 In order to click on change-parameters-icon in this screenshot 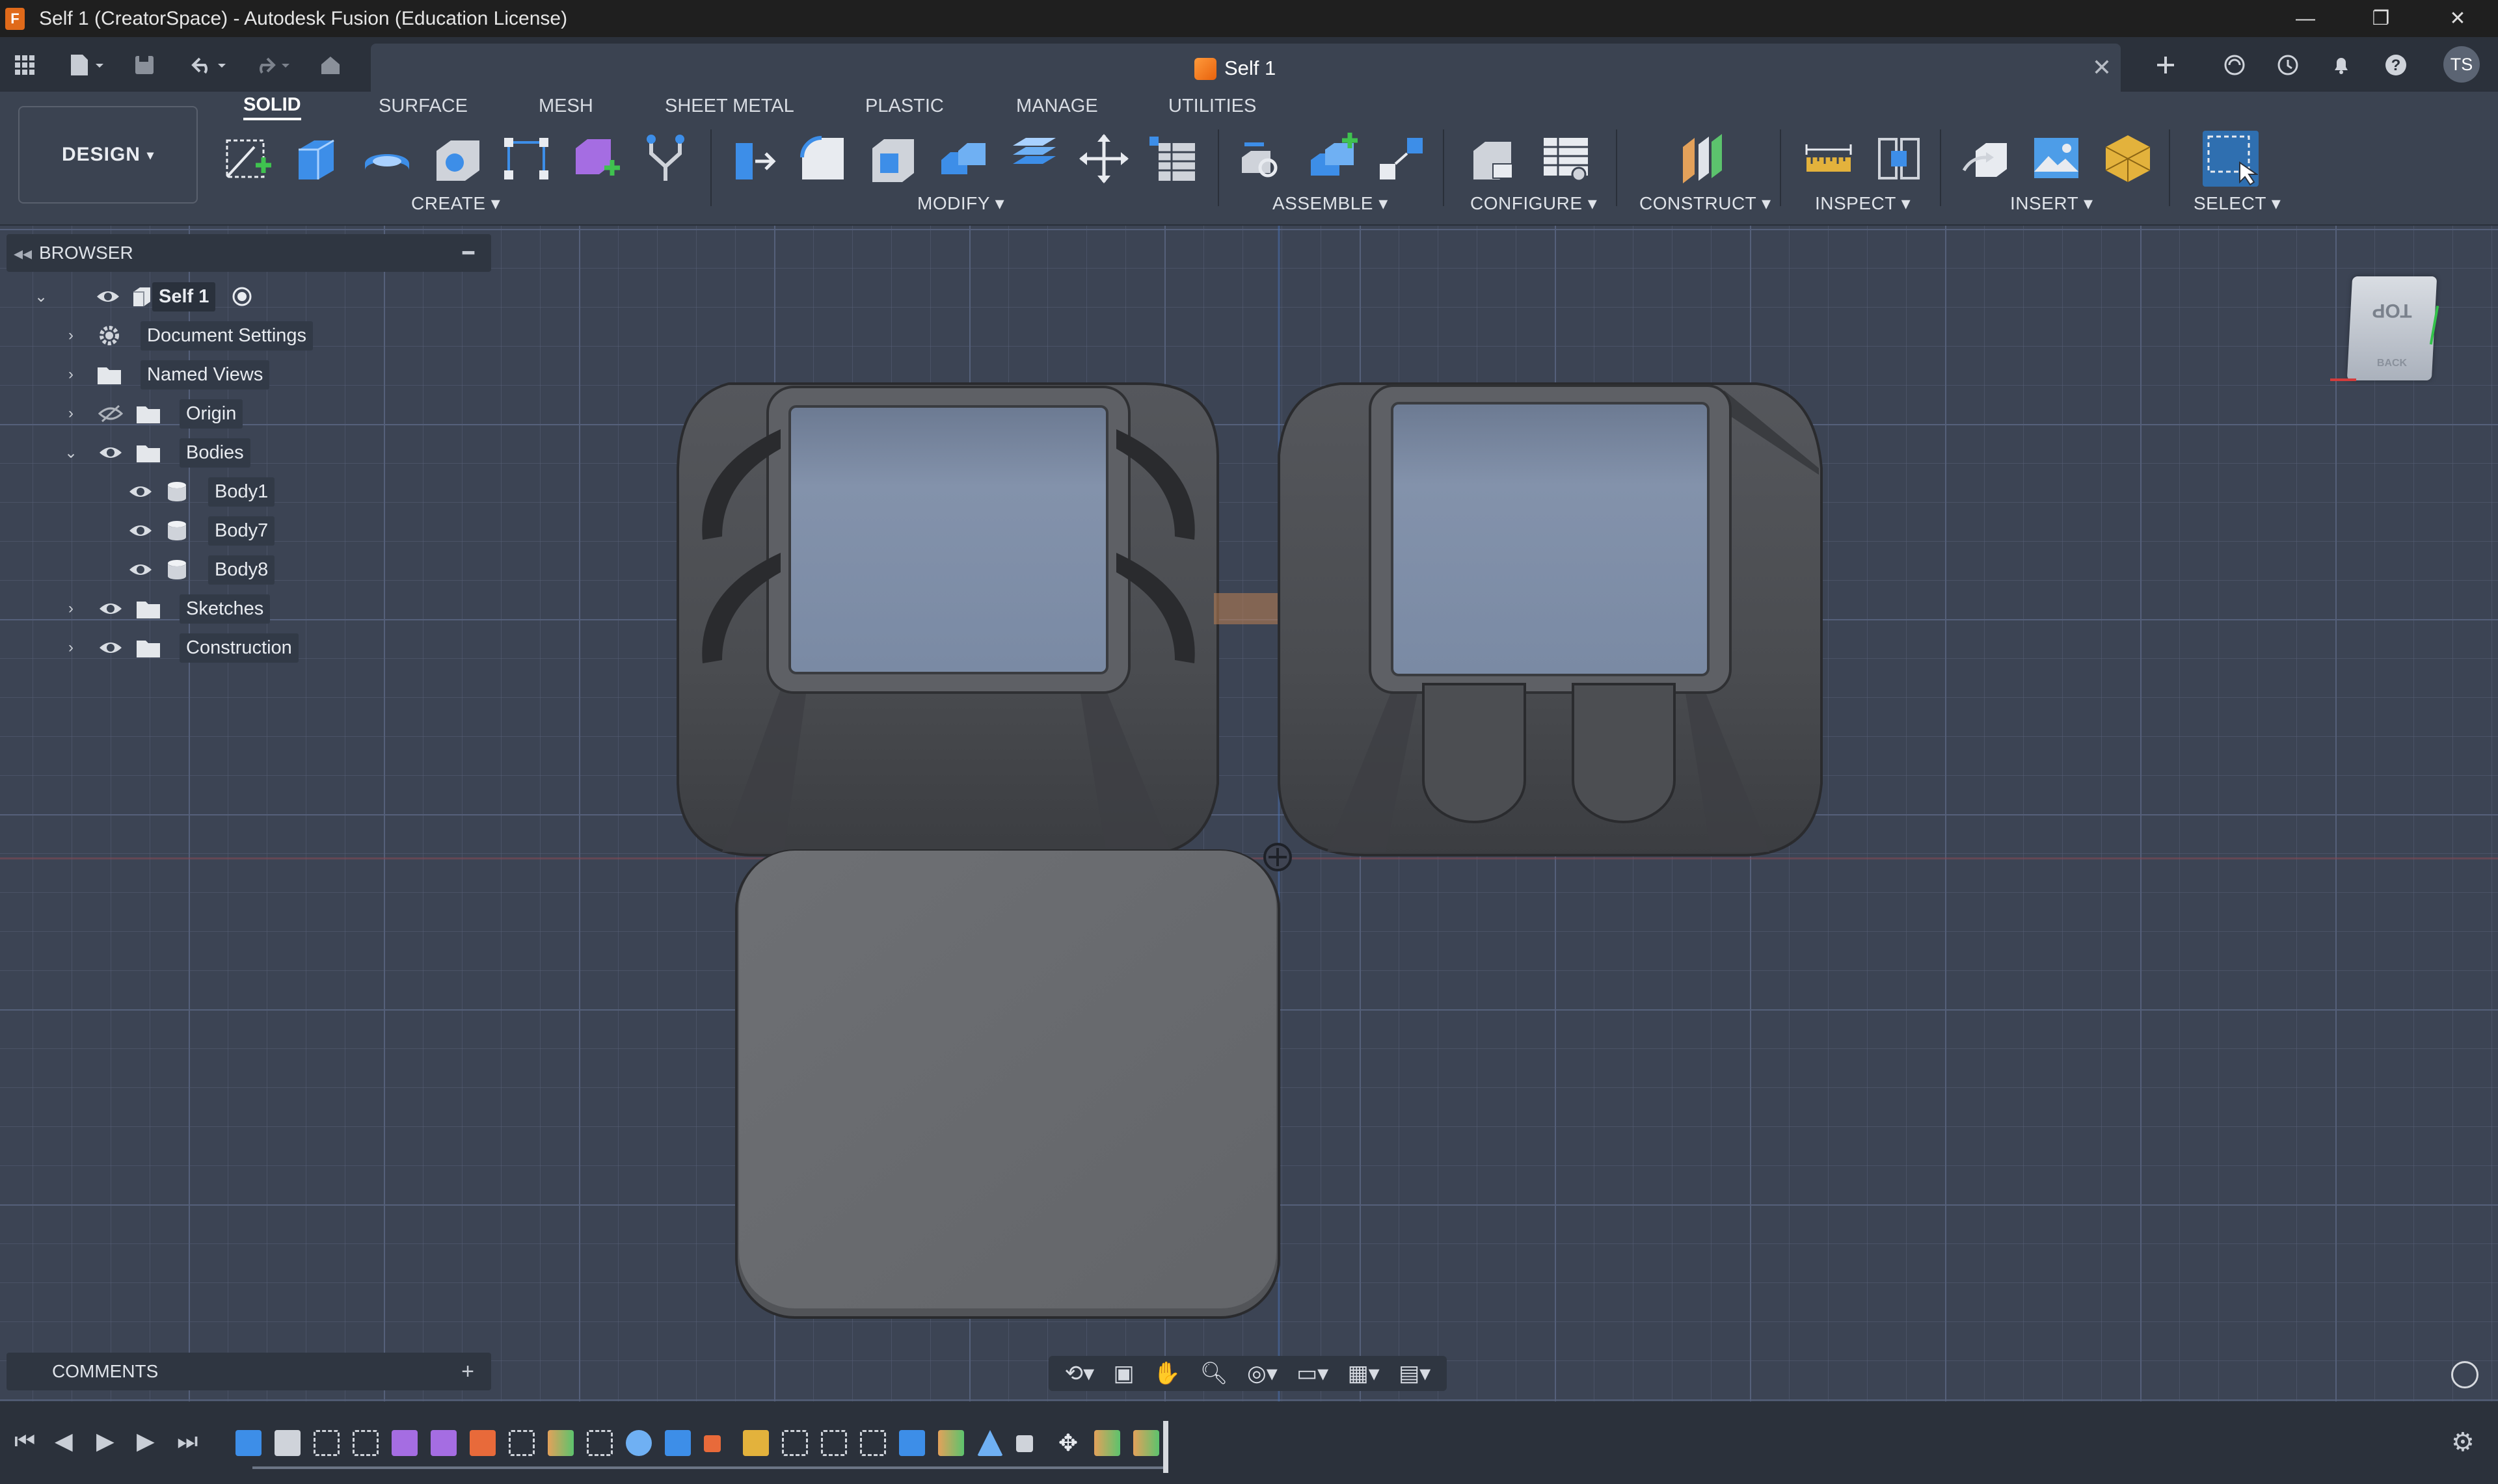, I will do `click(1173, 159)`.